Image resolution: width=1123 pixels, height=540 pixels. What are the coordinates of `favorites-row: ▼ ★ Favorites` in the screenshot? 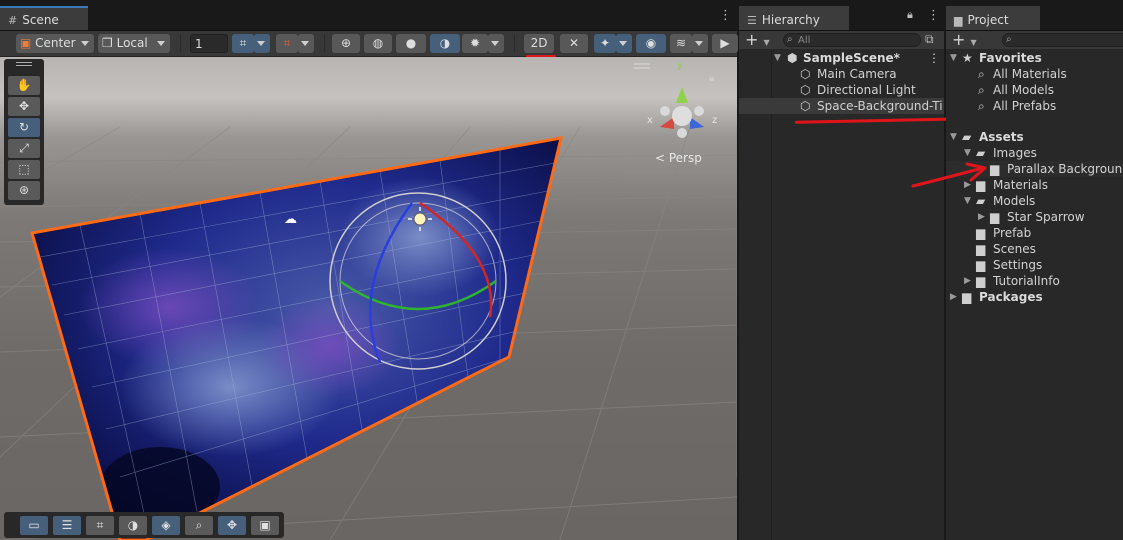 It's located at (1034, 58).